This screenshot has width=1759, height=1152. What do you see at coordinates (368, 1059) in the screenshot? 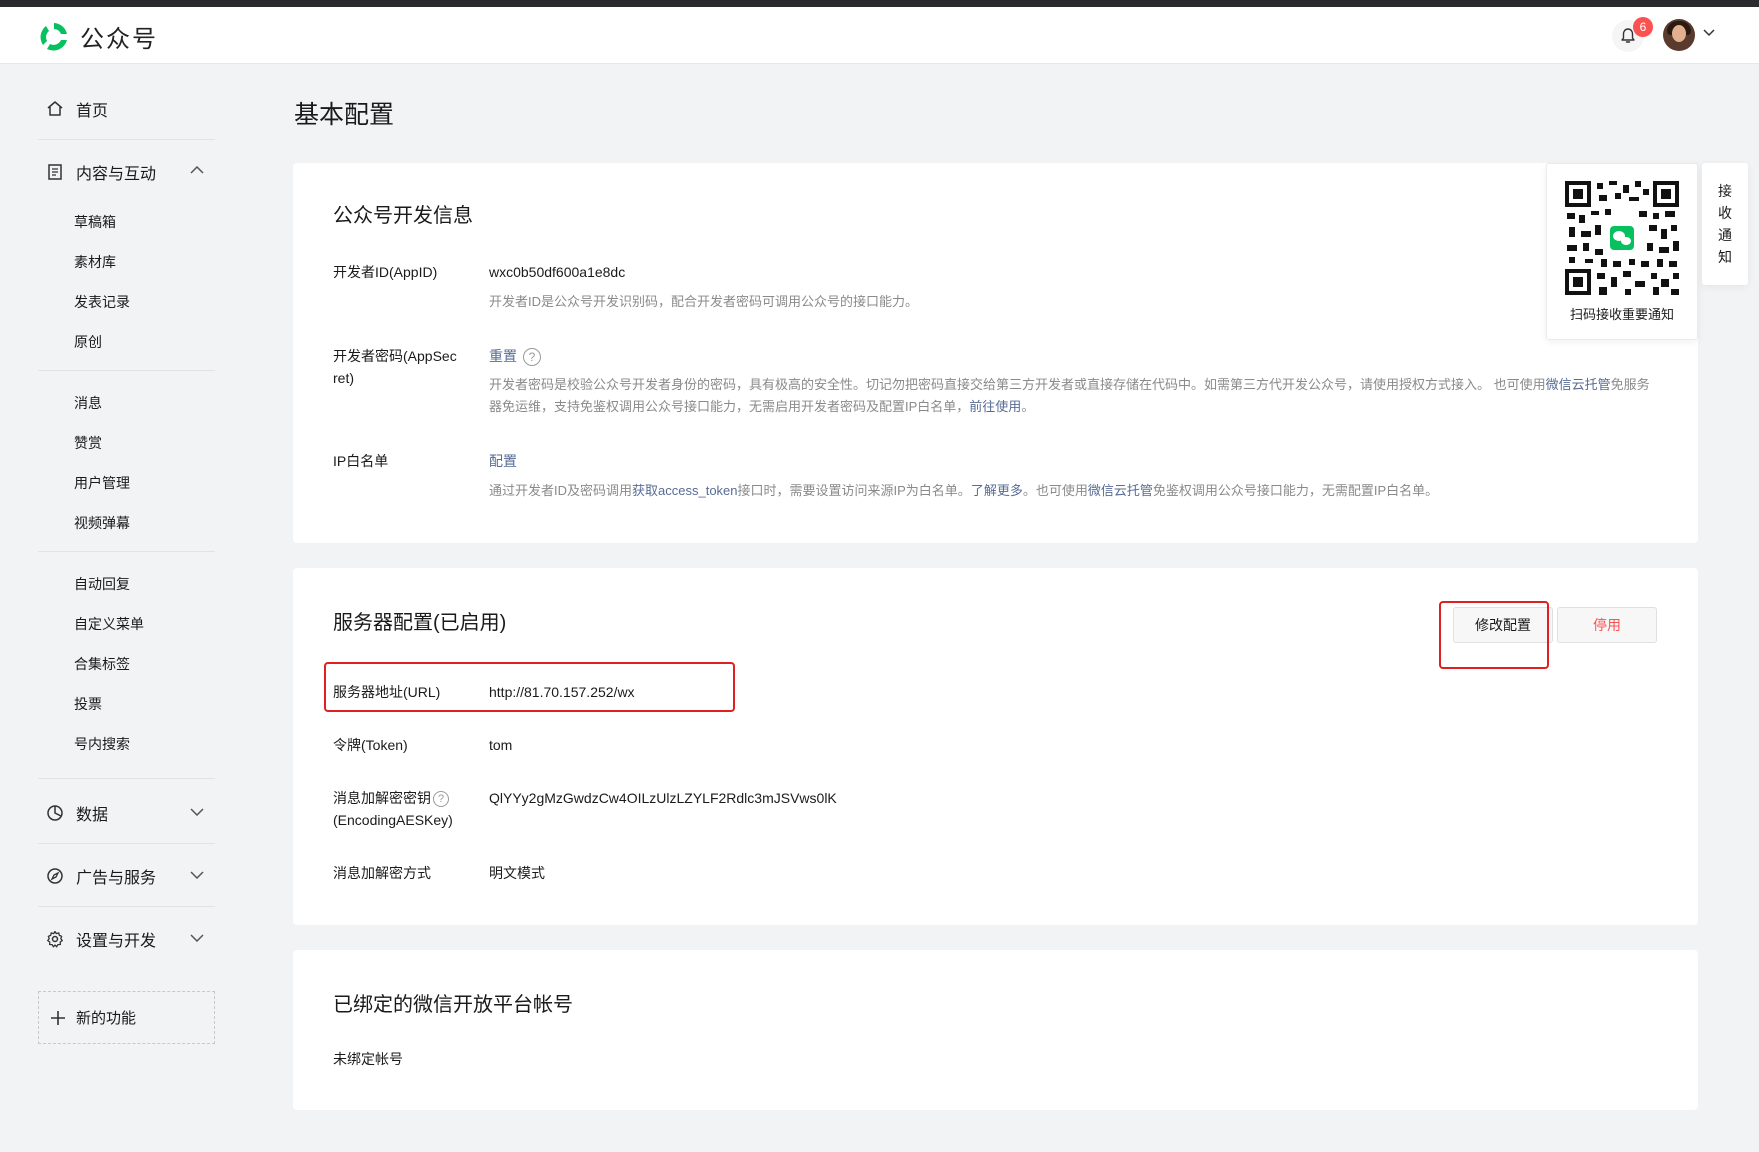
I see `open-platform-value: 未绑定帐号` at bounding box center [368, 1059].